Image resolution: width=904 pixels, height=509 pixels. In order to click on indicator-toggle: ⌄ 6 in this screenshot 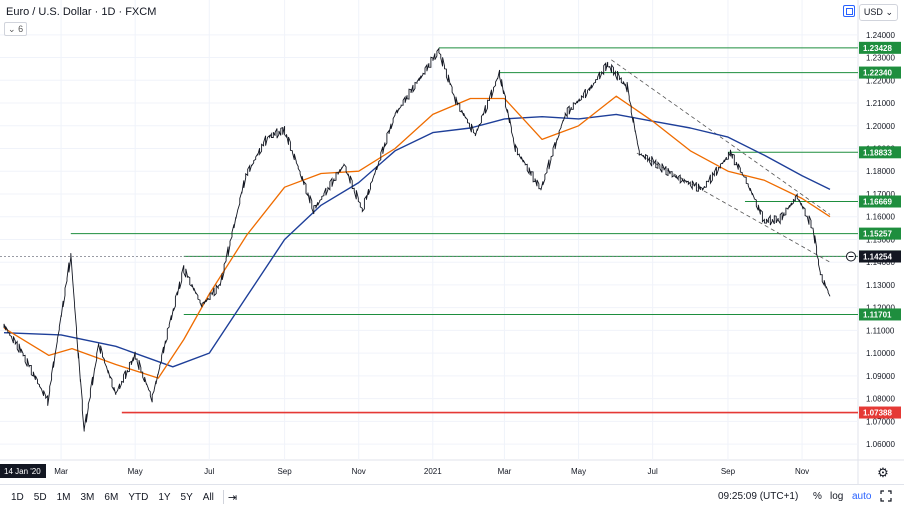, I will do `click(16, 29)`.